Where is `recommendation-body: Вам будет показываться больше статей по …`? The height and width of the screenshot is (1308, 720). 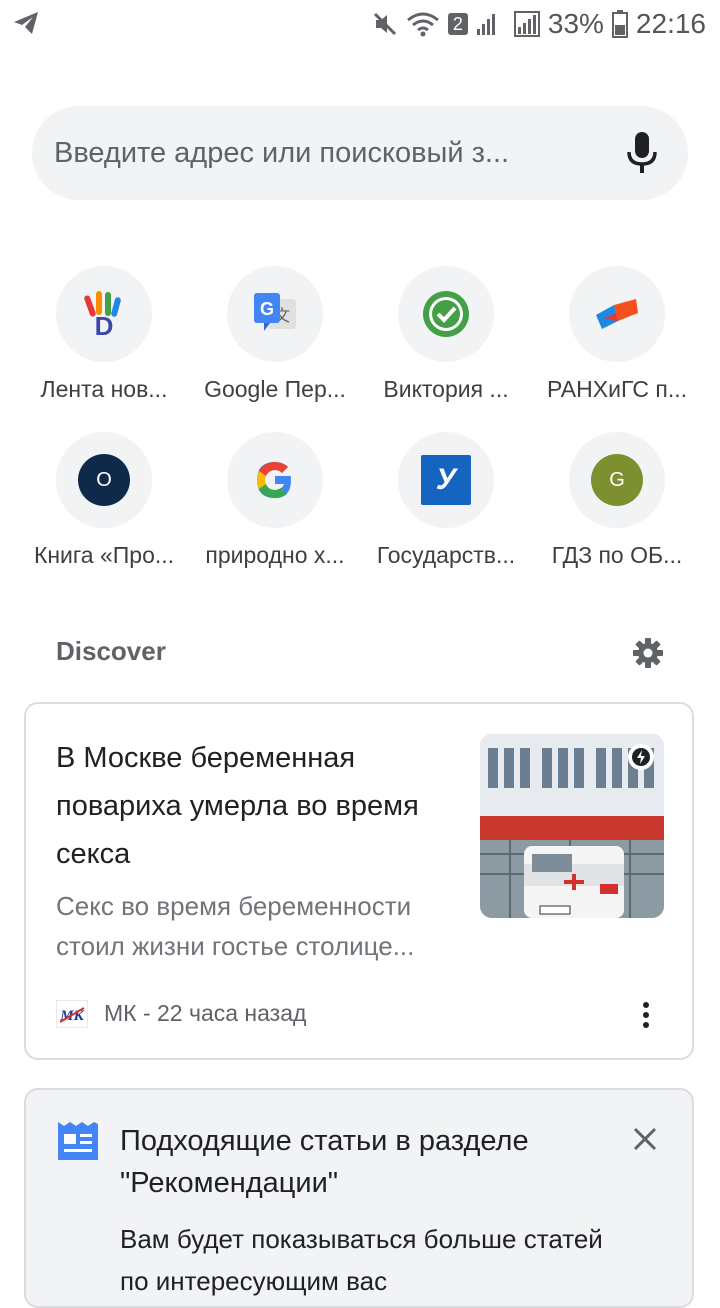 recommendation-body: Вам будет показываться больше статей по … is located at coordinates (361, 1260).